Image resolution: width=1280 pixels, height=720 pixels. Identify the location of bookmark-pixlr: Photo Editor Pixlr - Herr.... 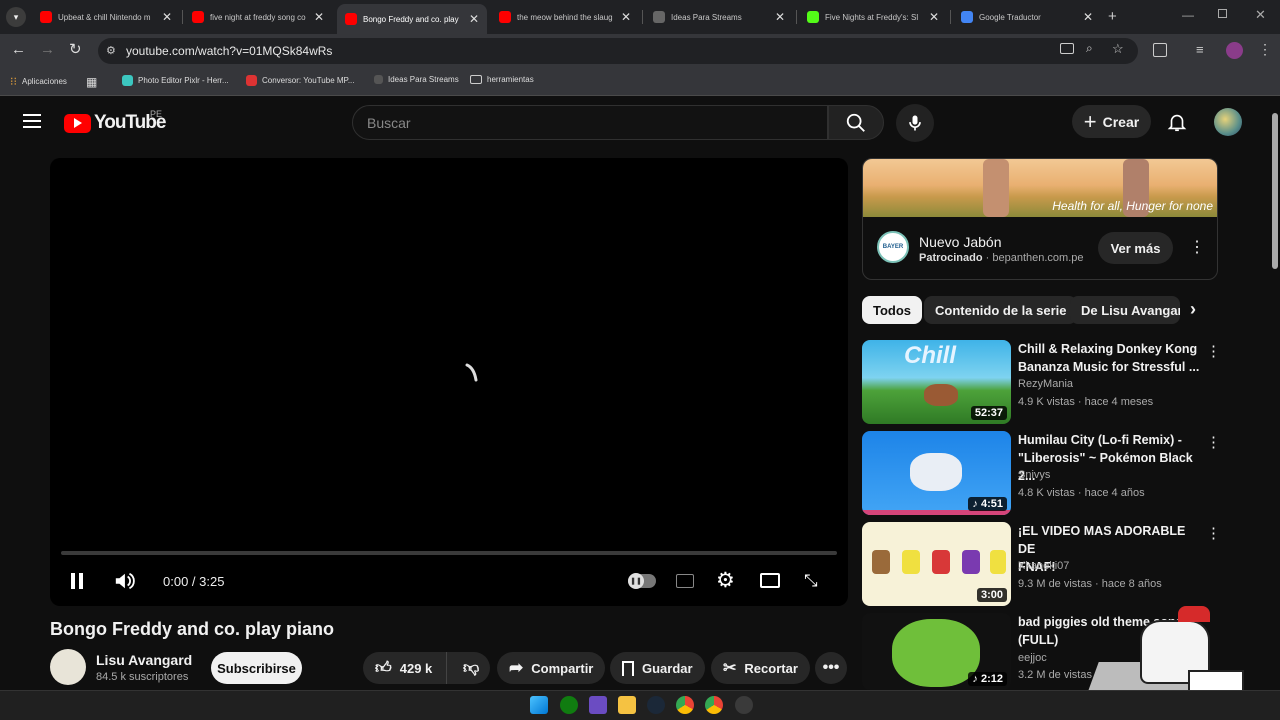
(175, 80).